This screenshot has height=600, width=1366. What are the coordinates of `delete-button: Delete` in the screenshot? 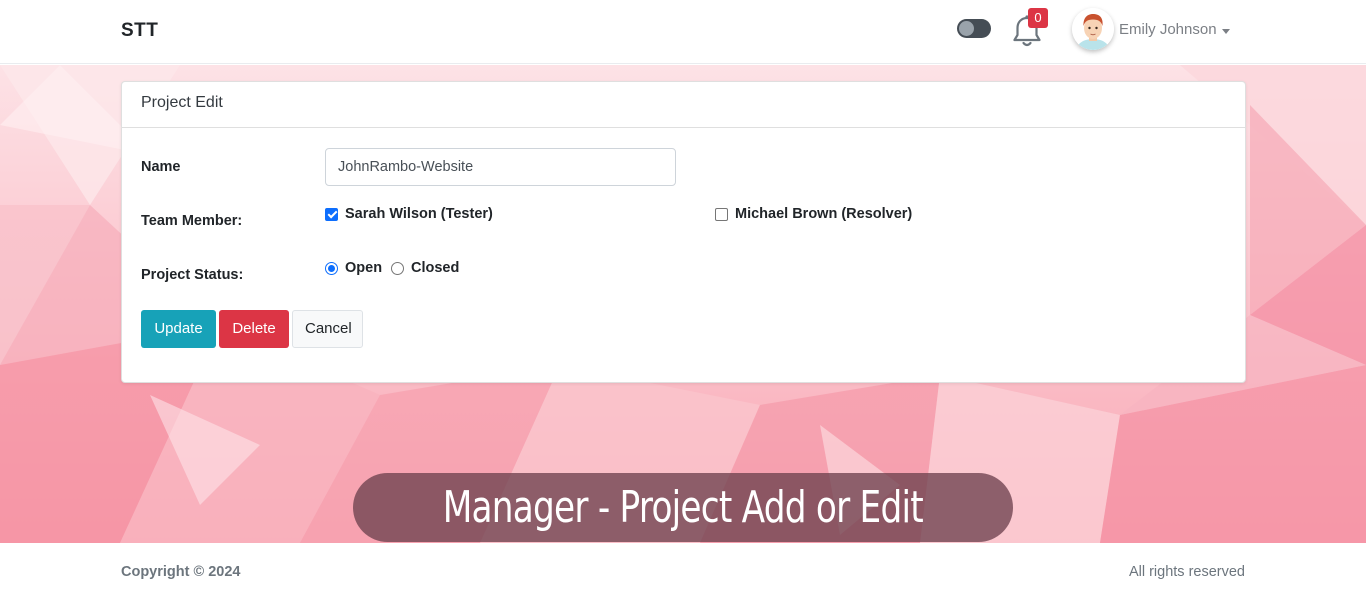 It's located at (254, 329).